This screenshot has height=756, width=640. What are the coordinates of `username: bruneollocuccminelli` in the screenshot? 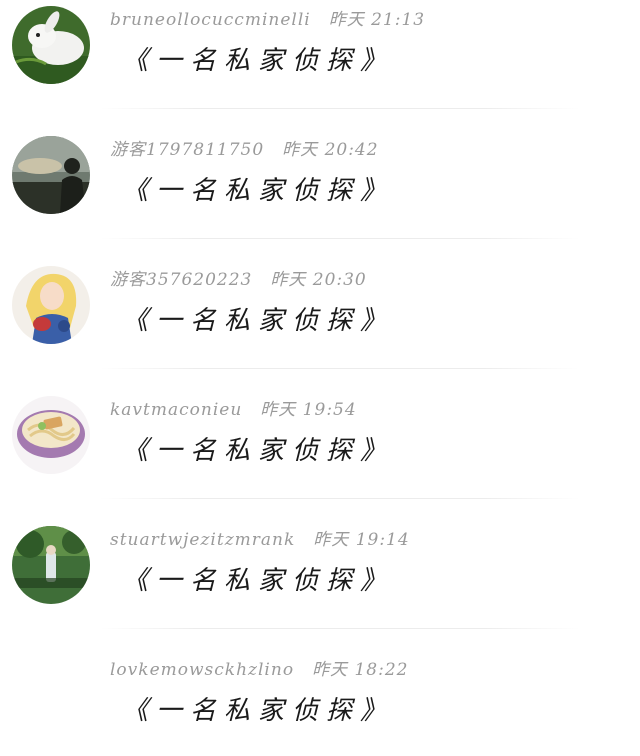 It's located at (210, 20).